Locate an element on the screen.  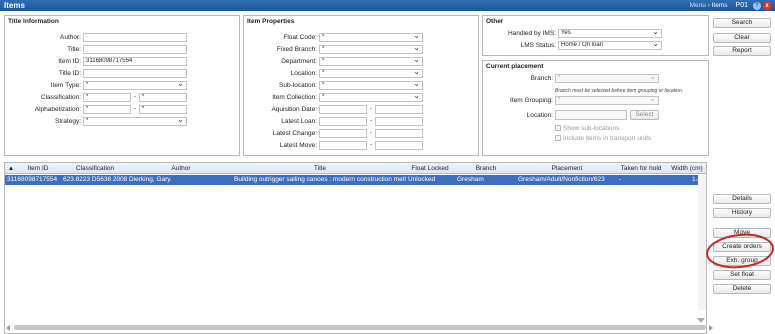
cell-author: Dierking, Gary. is located at coordinates (150, 179).